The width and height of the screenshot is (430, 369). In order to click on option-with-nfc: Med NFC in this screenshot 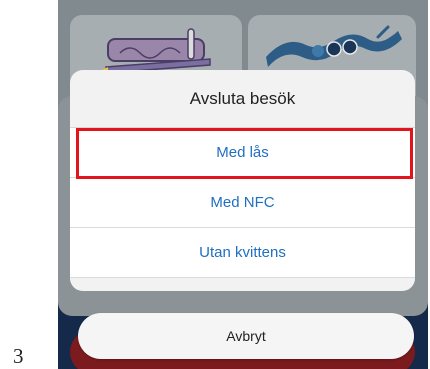, I will do `click(242, 203)`.